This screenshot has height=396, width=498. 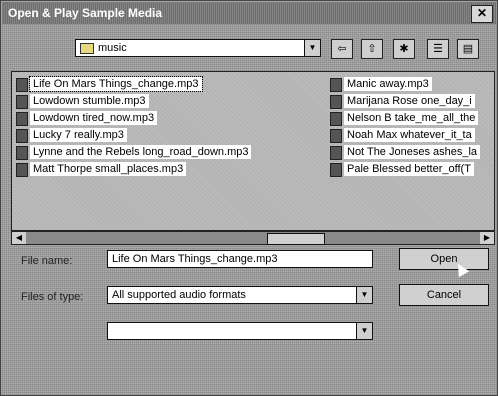 I want to click on new-folder-button: ✱, so click(x=404, y=49).